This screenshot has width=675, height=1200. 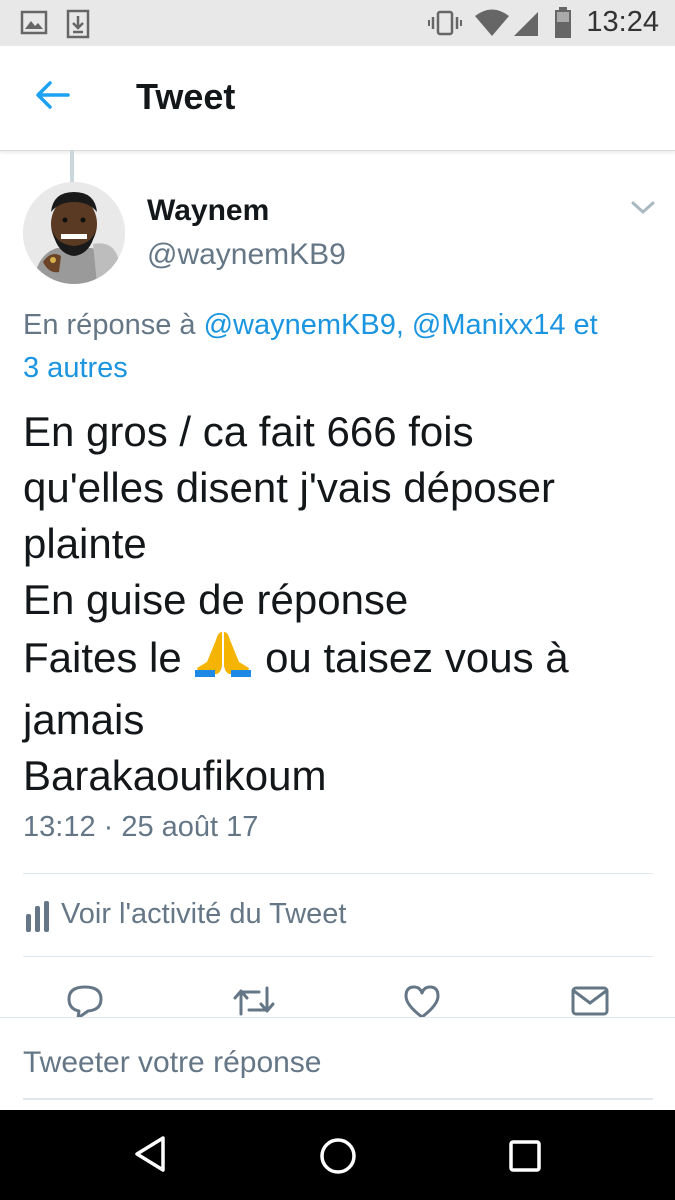 What do you see at coordinates (563, 25) in the screenshot?
I see `battery-icon` at bounding box center [563, 25].